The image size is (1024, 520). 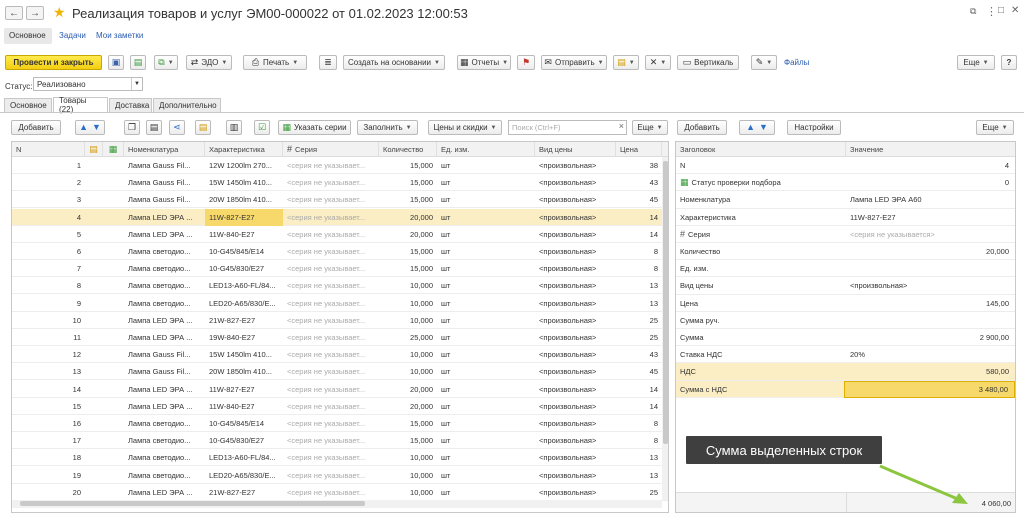 I want to click on props-arrow-down-icon: ▼, so click(x=763, y=127).